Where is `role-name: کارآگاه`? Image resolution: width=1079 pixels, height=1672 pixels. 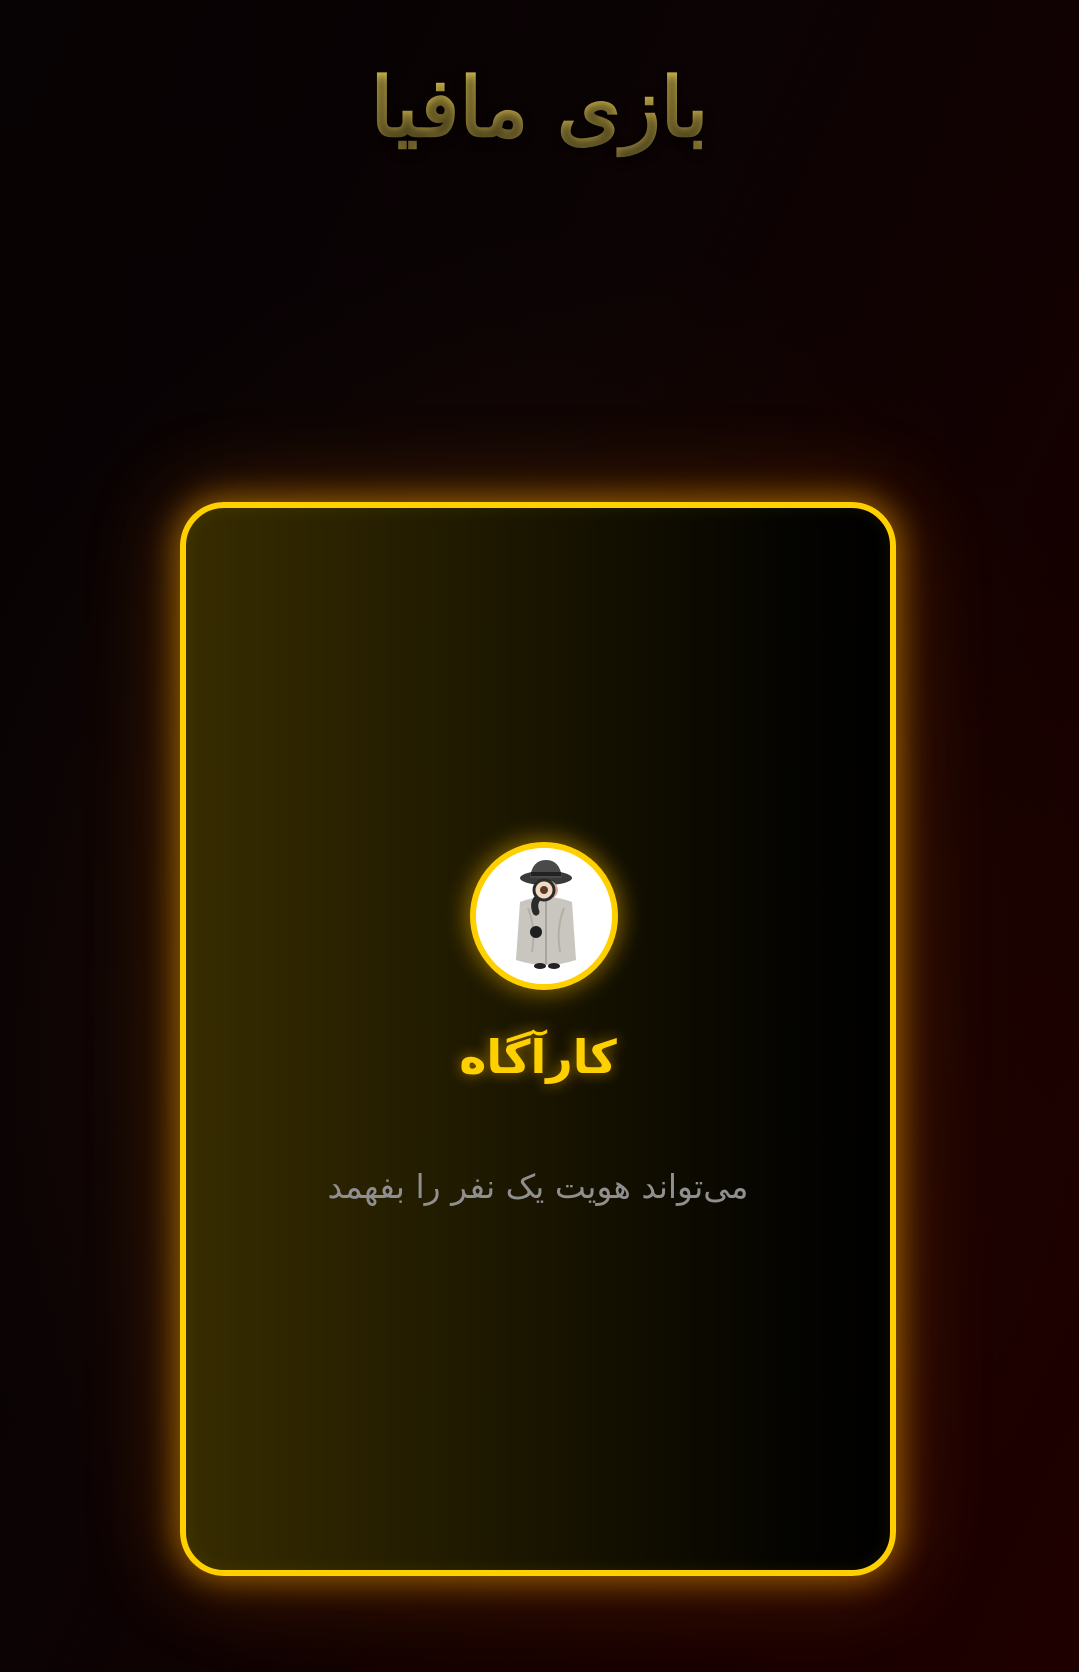 role-name: کارآگاه is located at coordinates (538, 1057).